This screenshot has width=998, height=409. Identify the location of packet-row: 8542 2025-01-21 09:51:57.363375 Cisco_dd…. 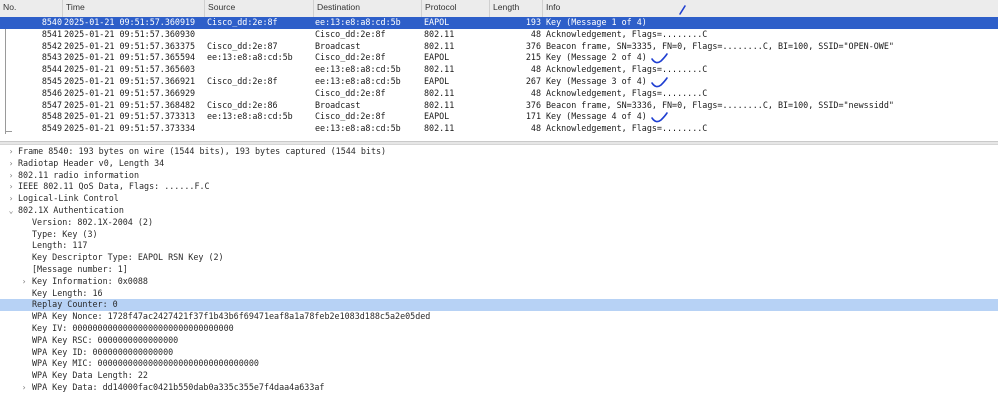
(499, 47).